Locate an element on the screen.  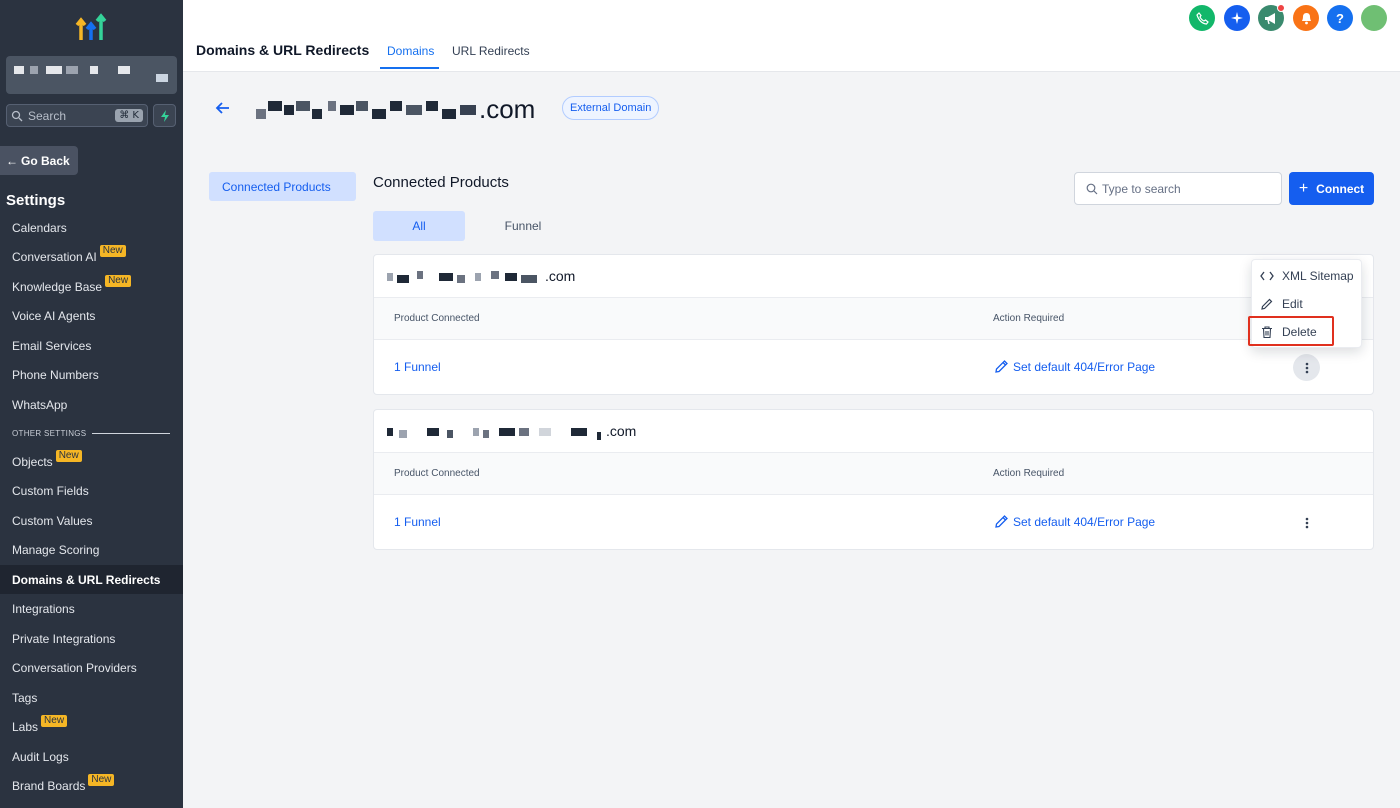
sidebar-item-audit-logs: Audit Logs is located at coordinates (91, 756).